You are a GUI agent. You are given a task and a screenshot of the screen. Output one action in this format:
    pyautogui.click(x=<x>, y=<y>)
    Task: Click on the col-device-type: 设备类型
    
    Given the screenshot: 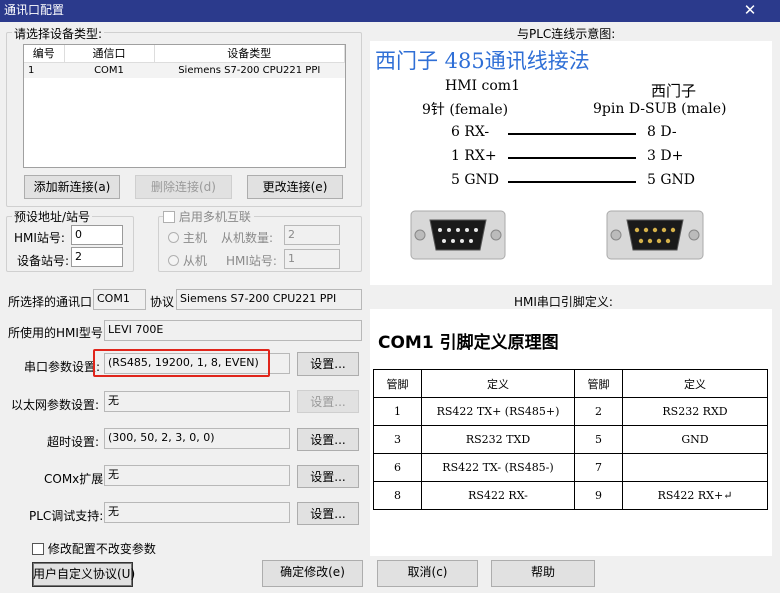 What is the action you would take?
    pyautogui.click(x=249, y=54)
    